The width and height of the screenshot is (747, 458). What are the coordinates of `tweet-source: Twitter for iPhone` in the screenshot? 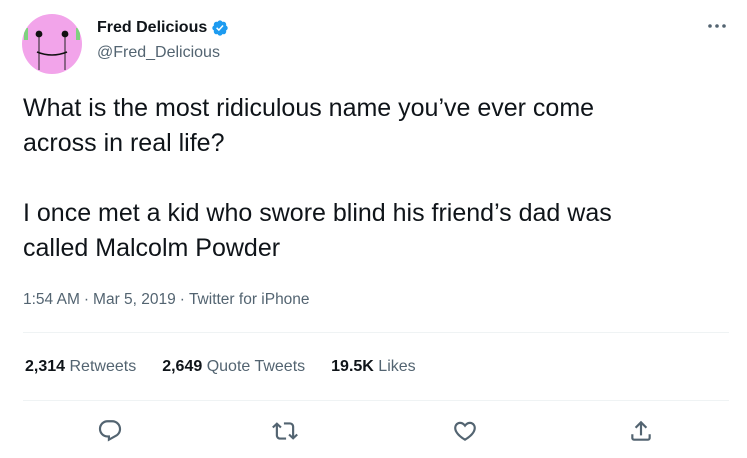 It's located at (249, 299).